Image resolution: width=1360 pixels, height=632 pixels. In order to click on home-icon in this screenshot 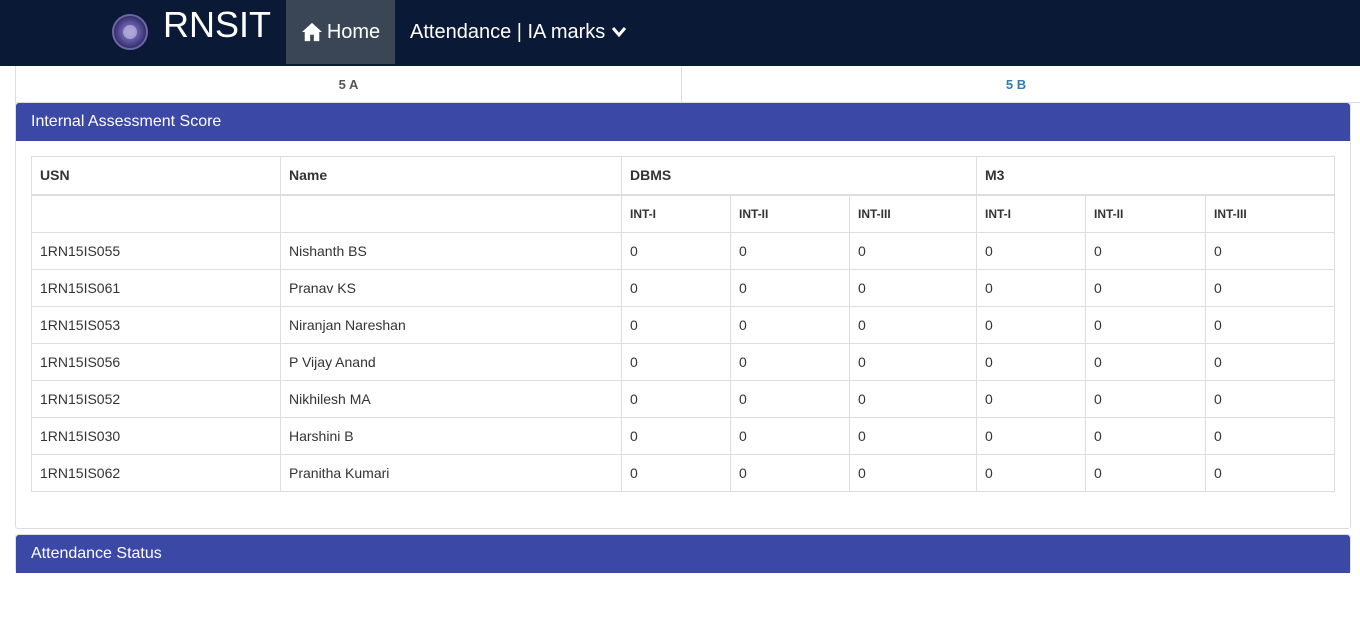, I will do `click(311, 32)`.